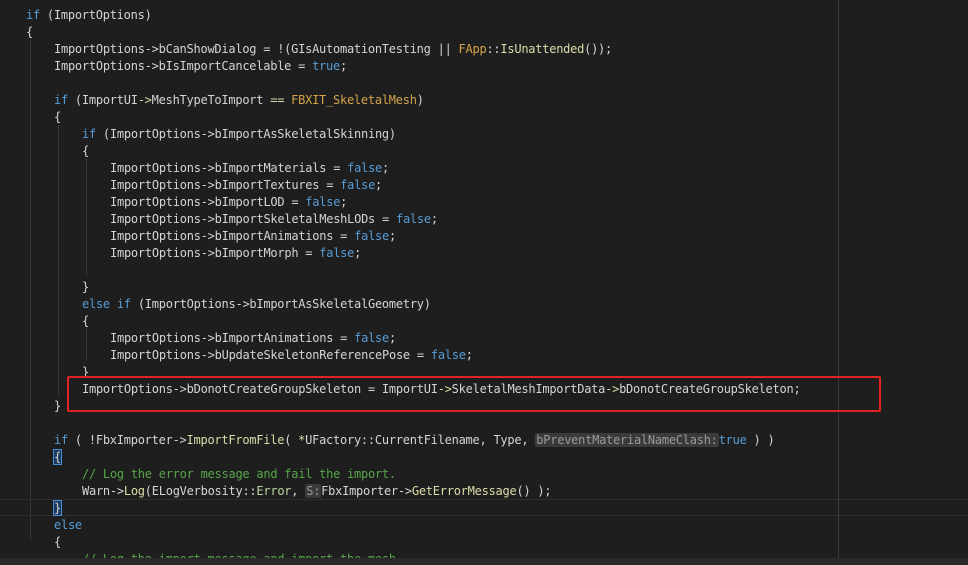 The height and width of the screenshot is (565, 968). I want to click on current-line-highlight, so click(484, 507).